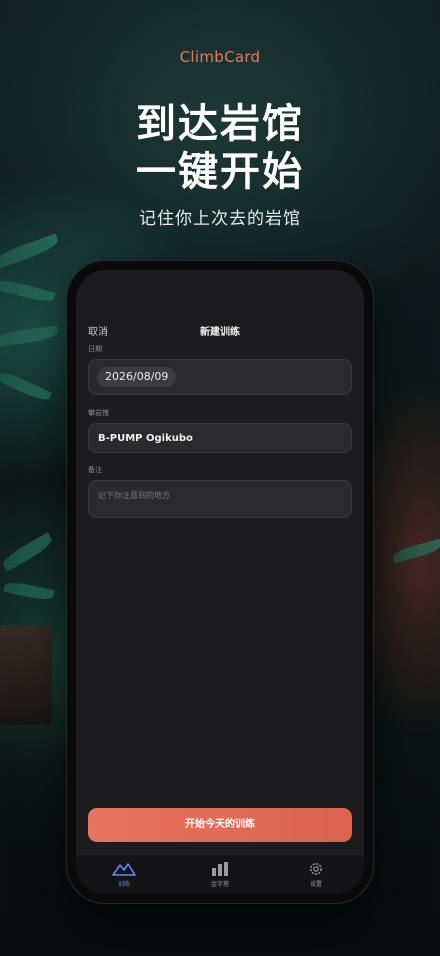 The height and width of the screenshot is (956, 440). What do you see at coordinates (220, 124) in the screenshot?
I see `headline-line-1: 到达岩馆` at bounding box center [220, 124].